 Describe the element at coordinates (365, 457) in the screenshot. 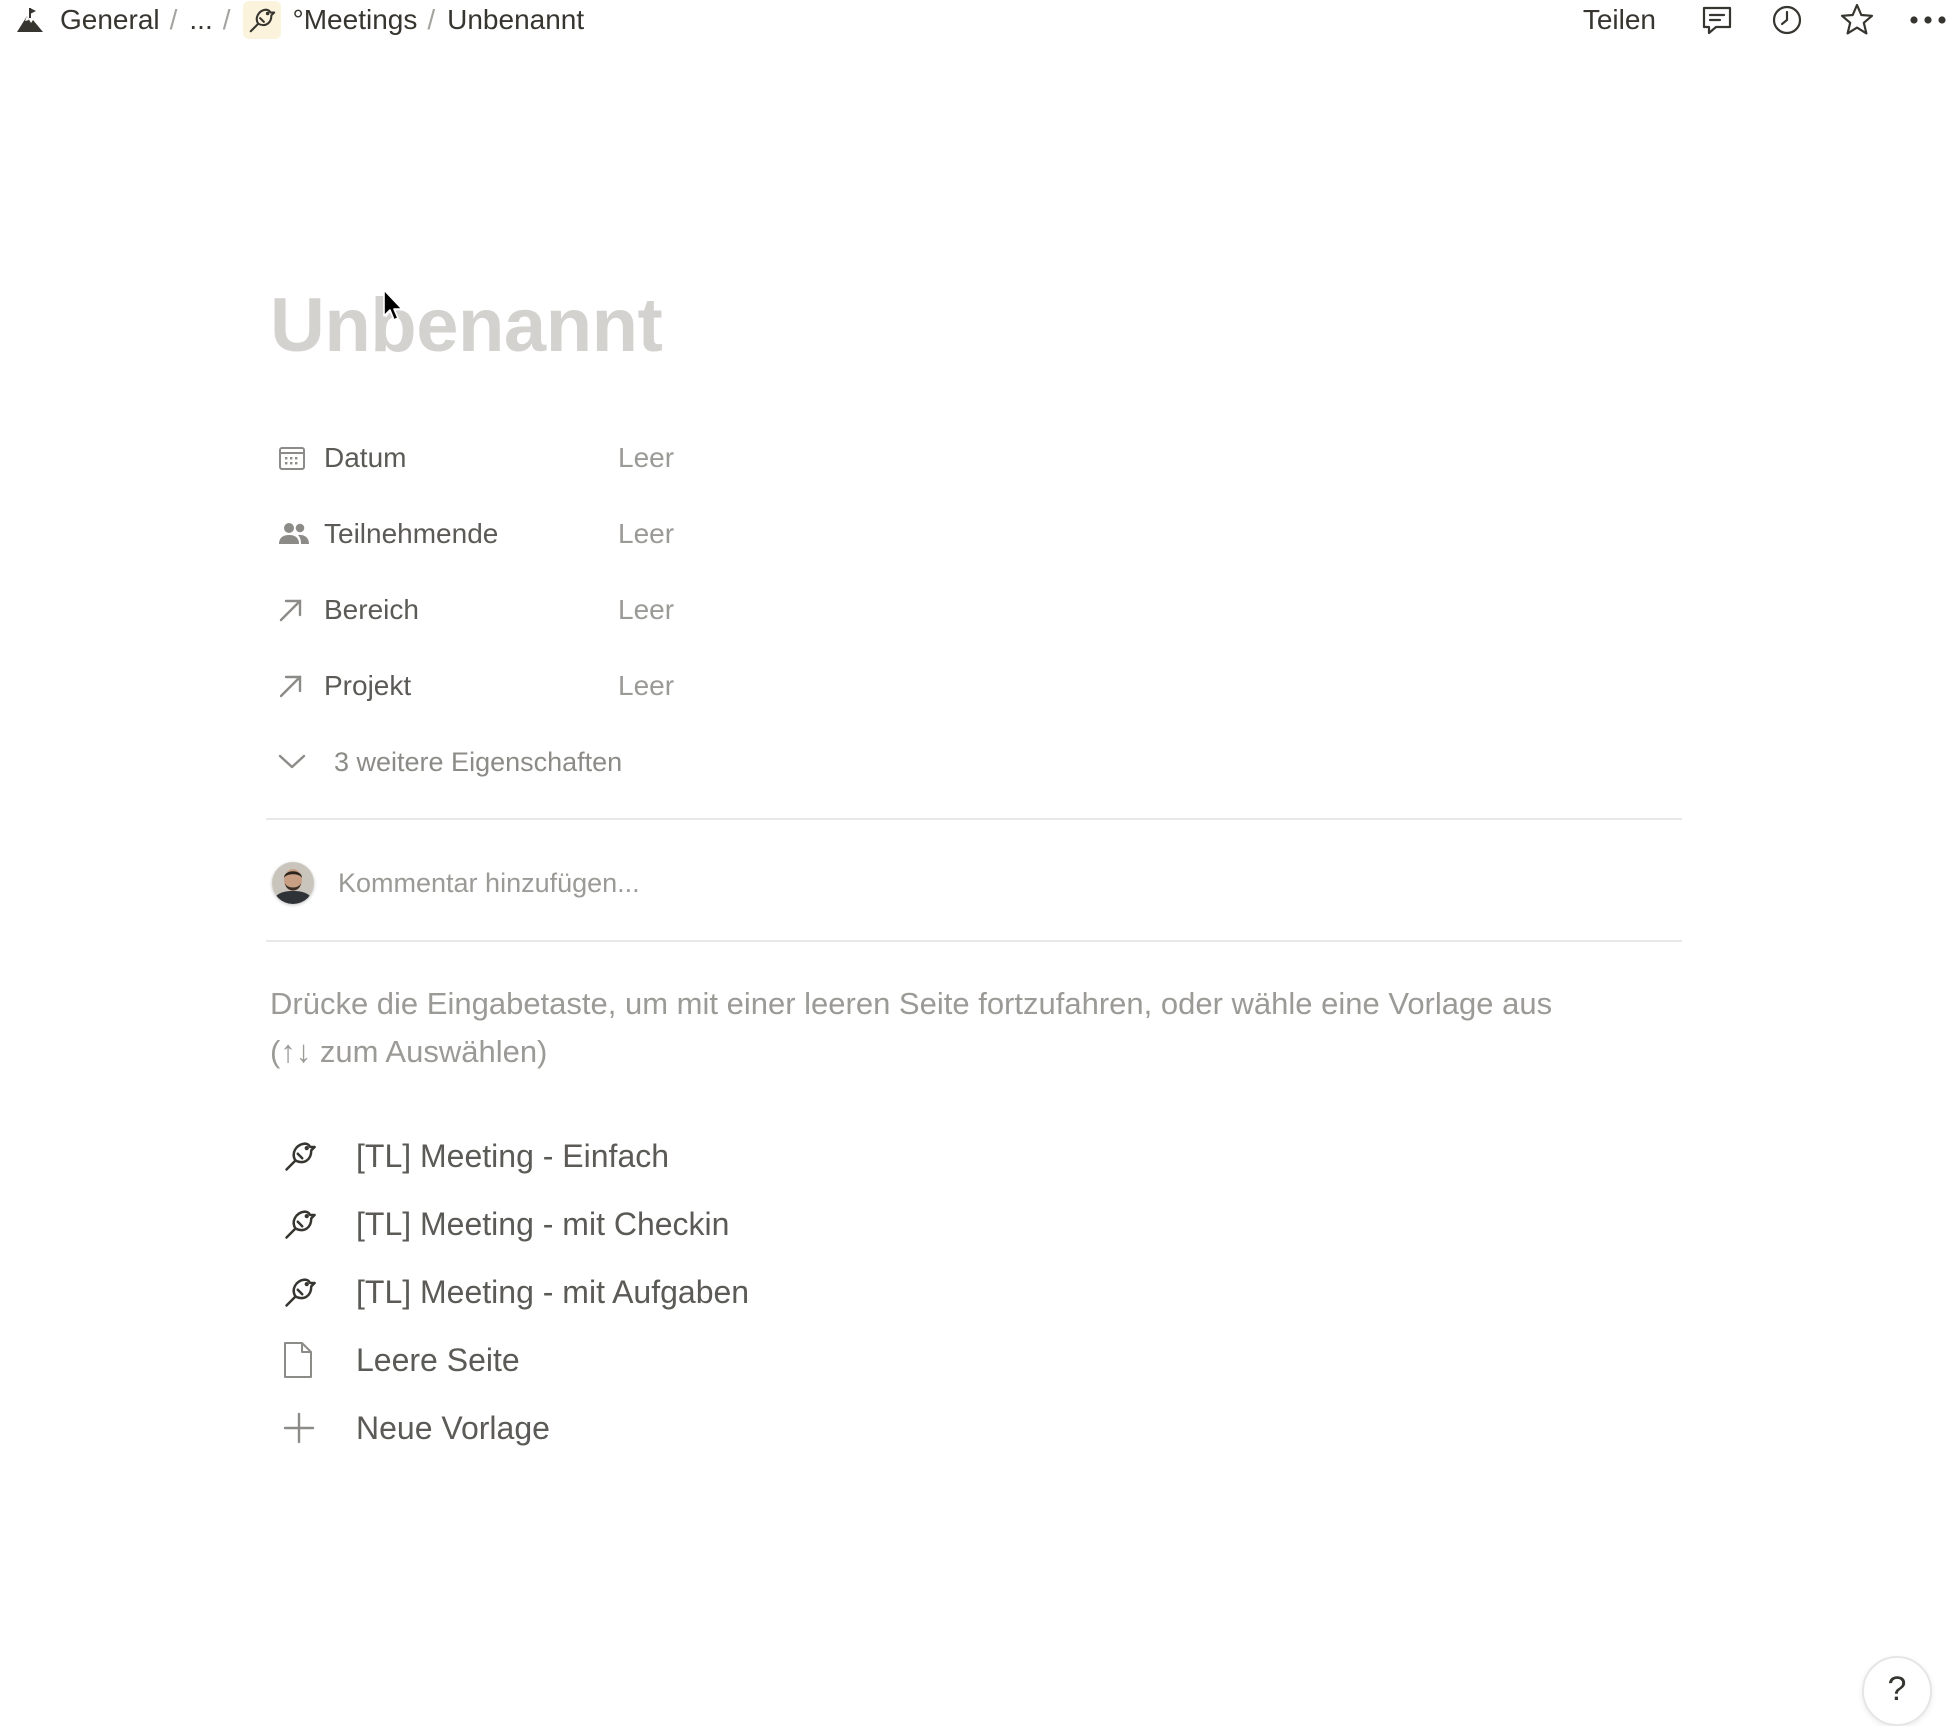

I see `property-label: Datum` at that location.